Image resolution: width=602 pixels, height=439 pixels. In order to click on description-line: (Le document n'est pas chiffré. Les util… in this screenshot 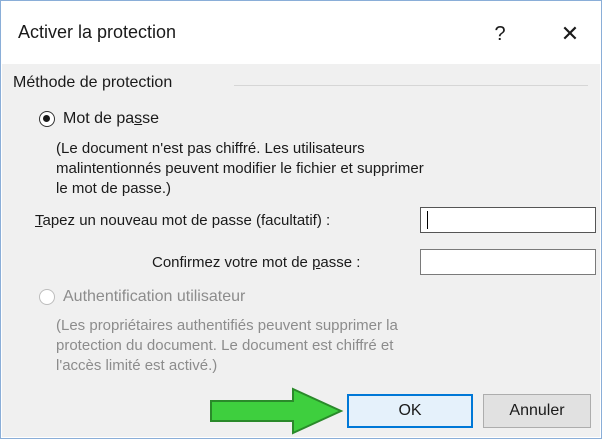, I will do `click(210, 148)`.